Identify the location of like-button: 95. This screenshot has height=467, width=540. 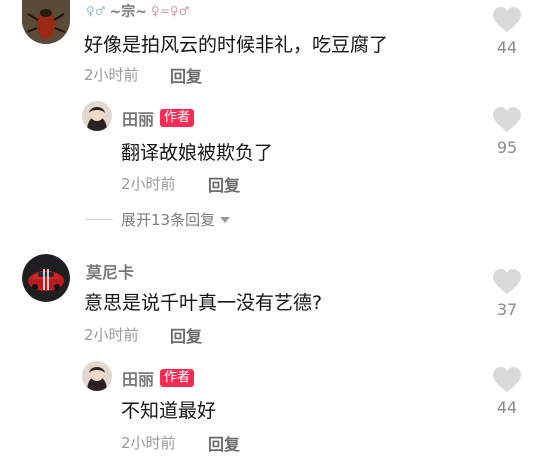
(507, 131).